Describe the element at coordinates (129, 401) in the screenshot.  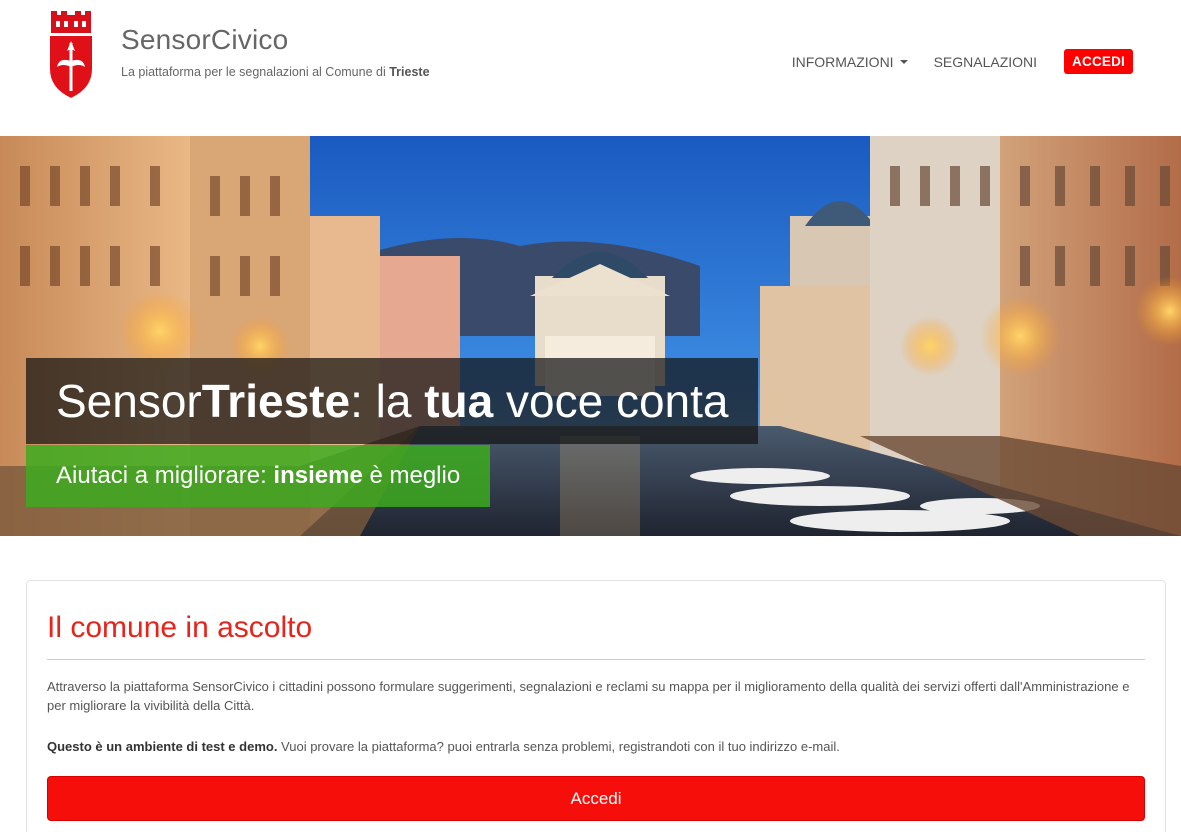
I see `hero-title-part1: Sensor` at that location.